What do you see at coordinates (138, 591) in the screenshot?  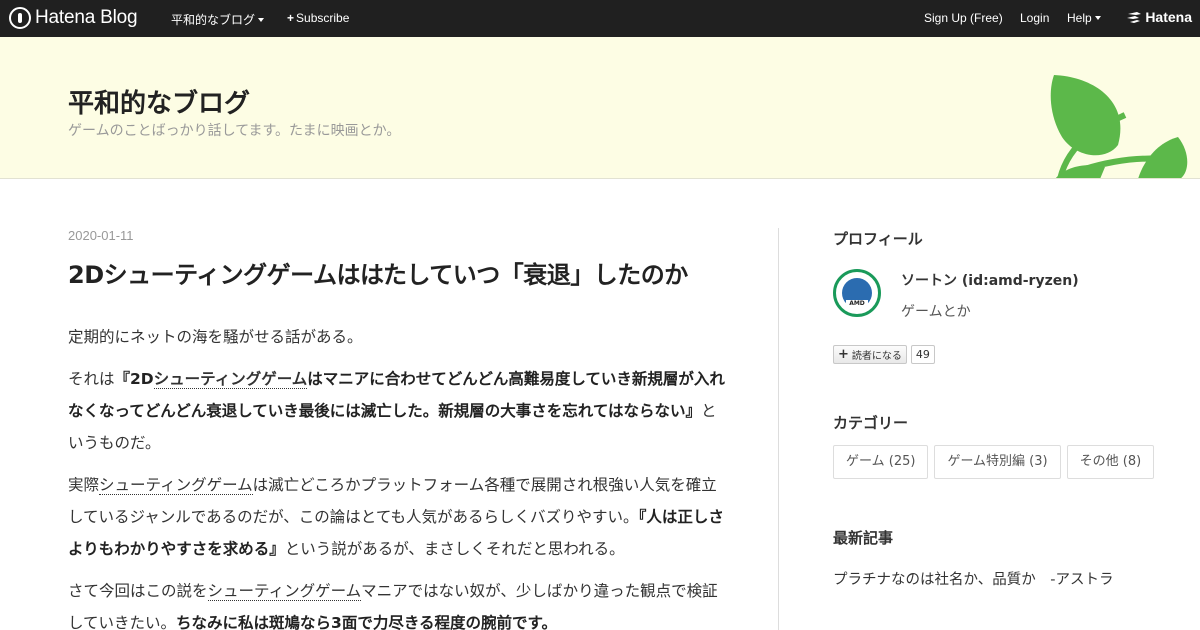 I see `p4-text: さて今回はこの説を` at bounding box center [138, 591].